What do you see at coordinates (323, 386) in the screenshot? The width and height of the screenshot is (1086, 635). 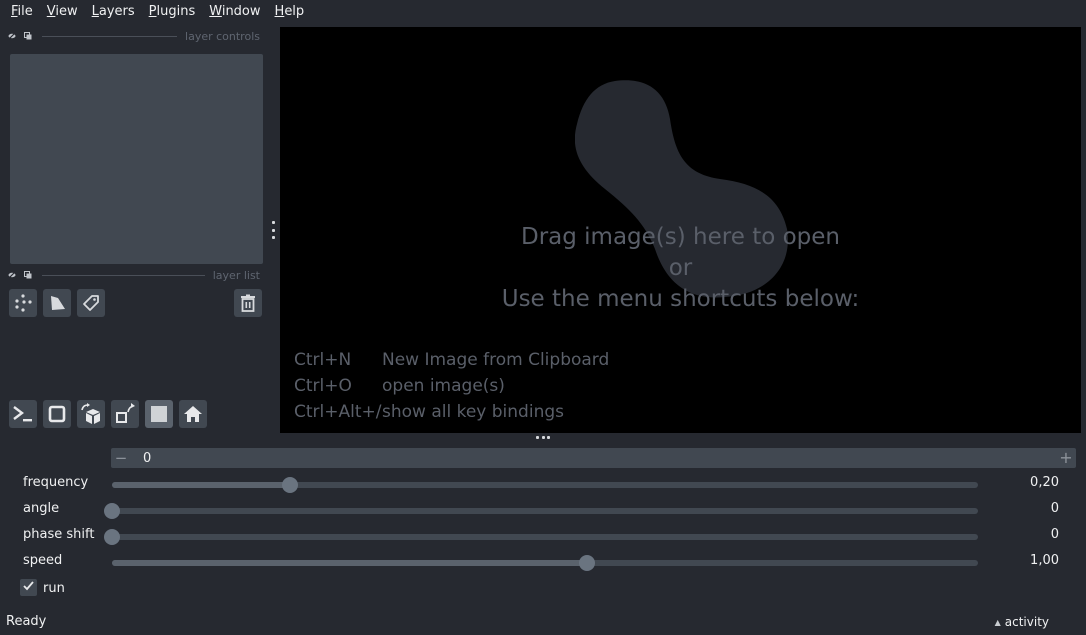 I see `shortcut-key: Ctrl+O` at bounding box center [323, 386].